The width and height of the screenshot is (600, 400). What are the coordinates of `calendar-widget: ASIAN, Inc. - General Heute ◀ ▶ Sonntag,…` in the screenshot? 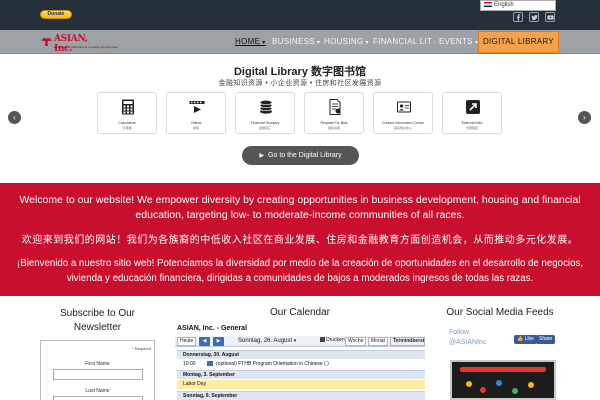 It's located at (300, 362).